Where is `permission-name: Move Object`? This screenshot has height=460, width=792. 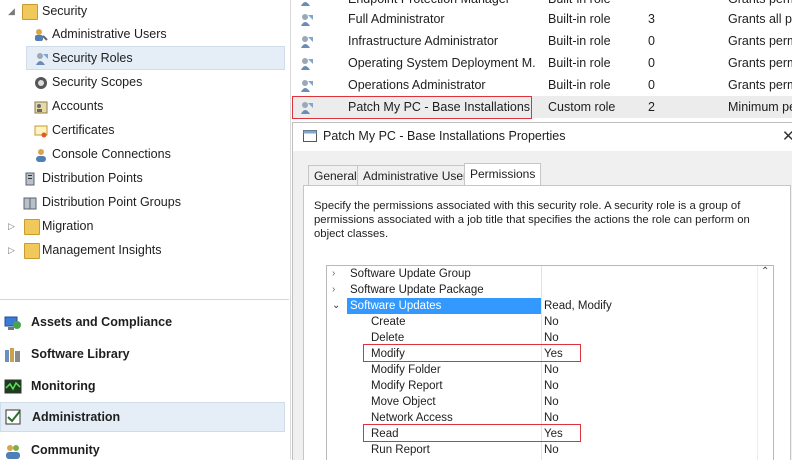 permission-name: Move Object is located at coordinates (403, 402).